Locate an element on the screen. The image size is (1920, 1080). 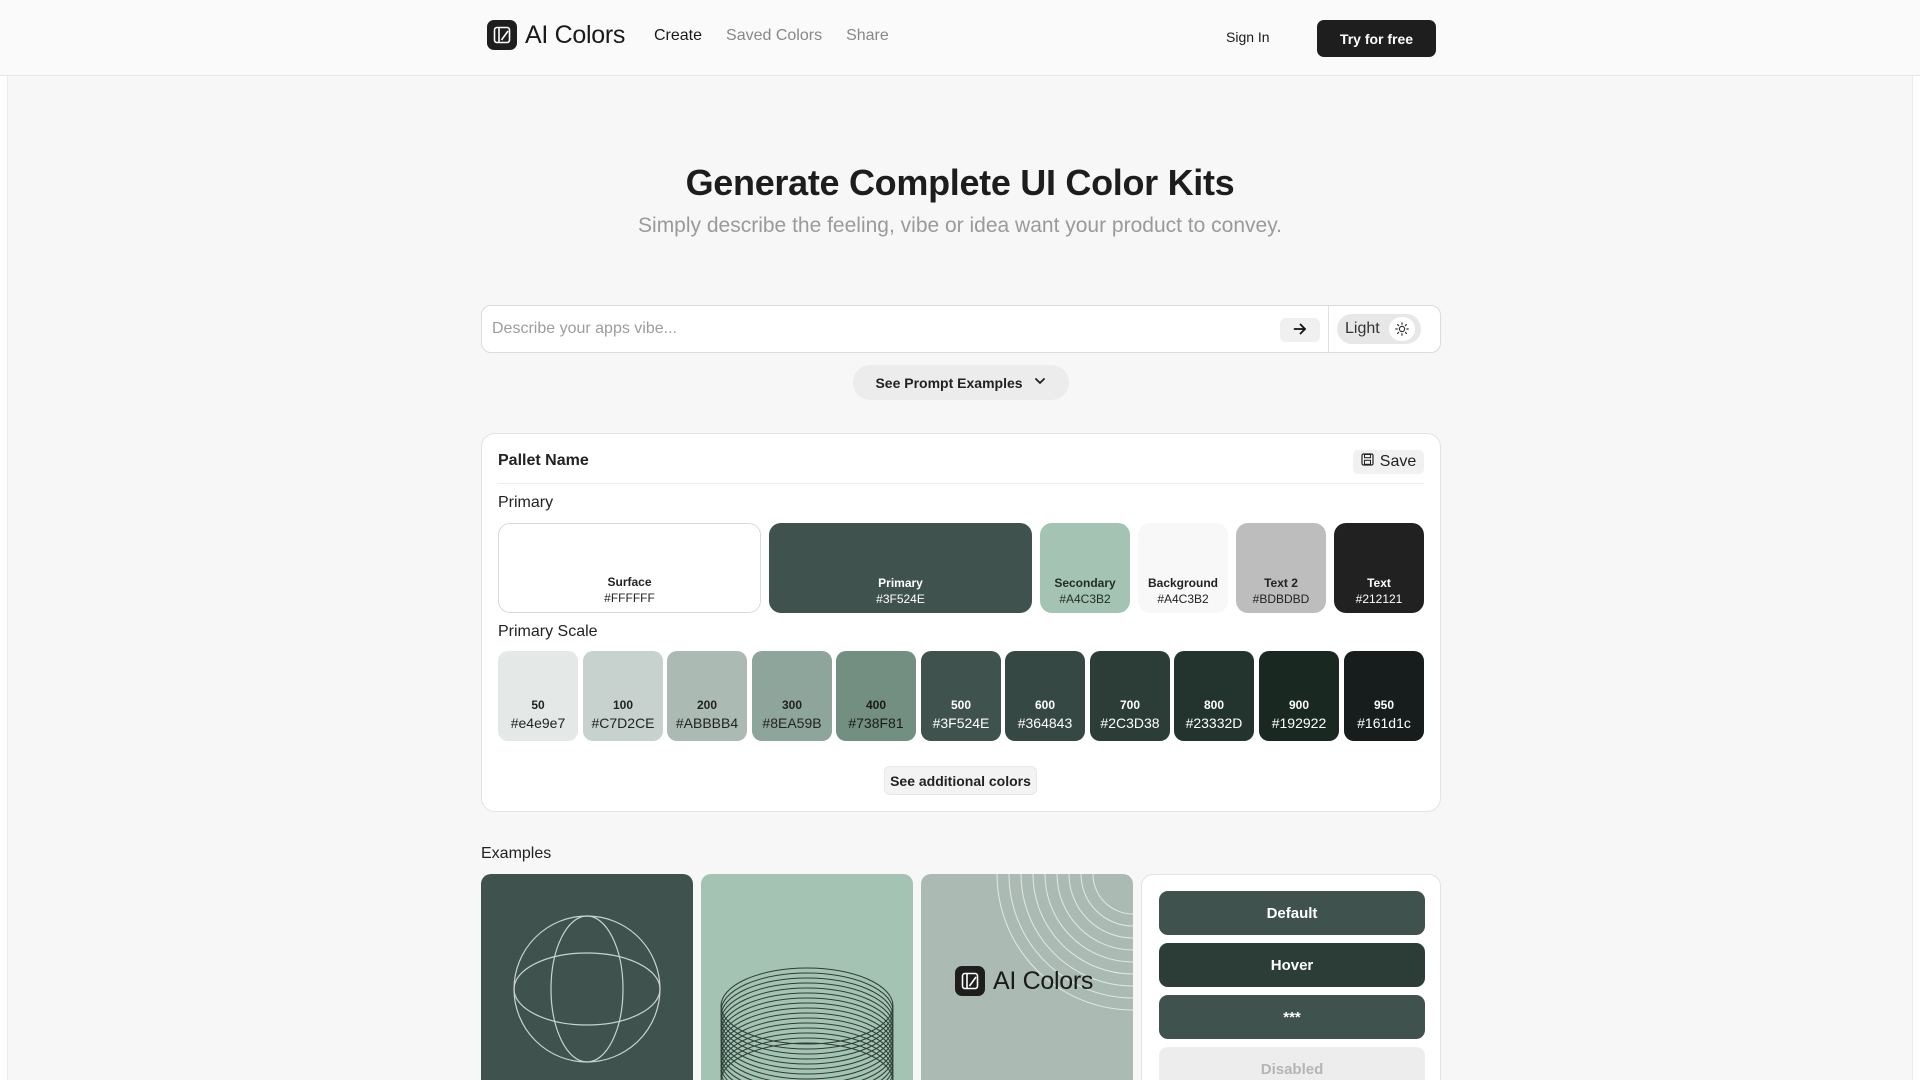
scale-step: 950 is located at coordinates (1384, 705).